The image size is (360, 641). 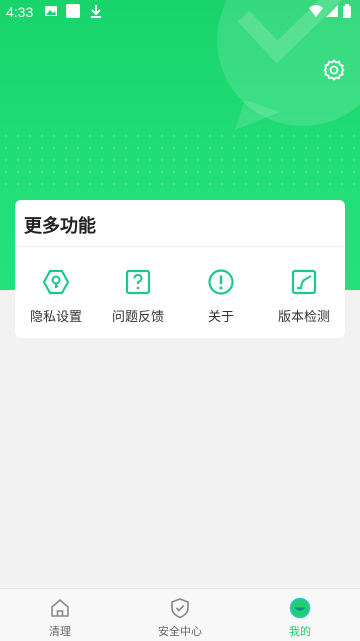 I want to click on nav-security-center: 安全中心, so click(x=180, y=615).